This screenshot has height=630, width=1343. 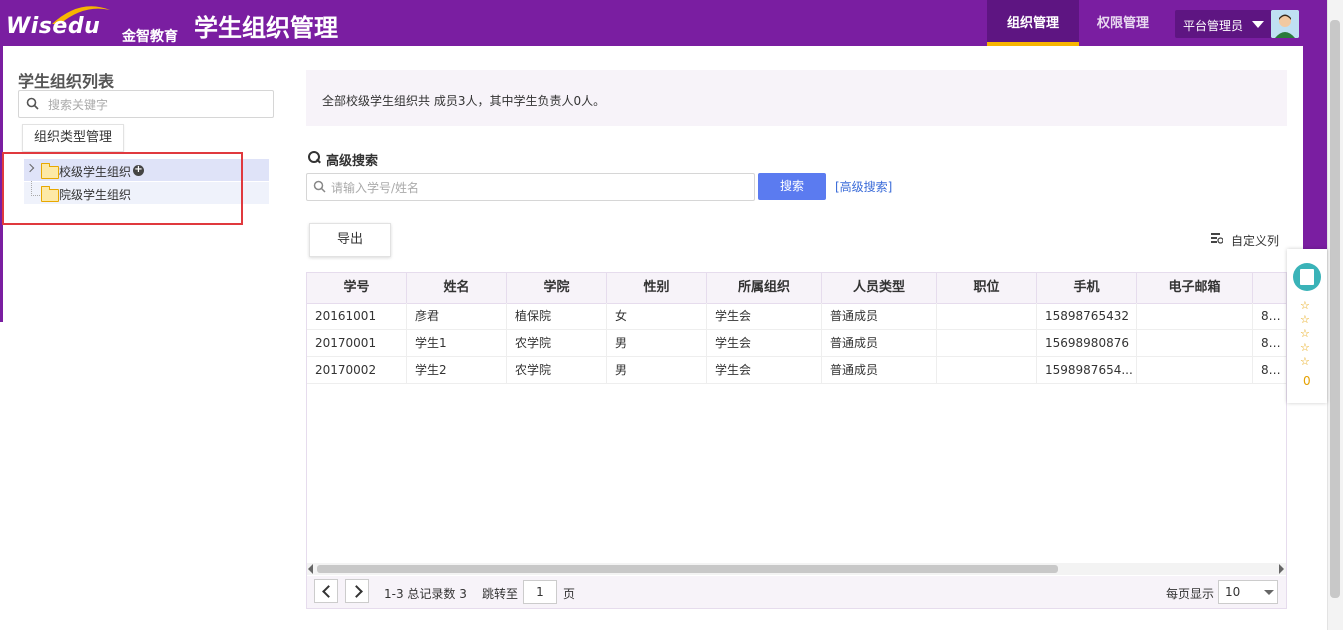 I want to click on org-type-management-button: 组织类型管理, so click(x=73, y=138).